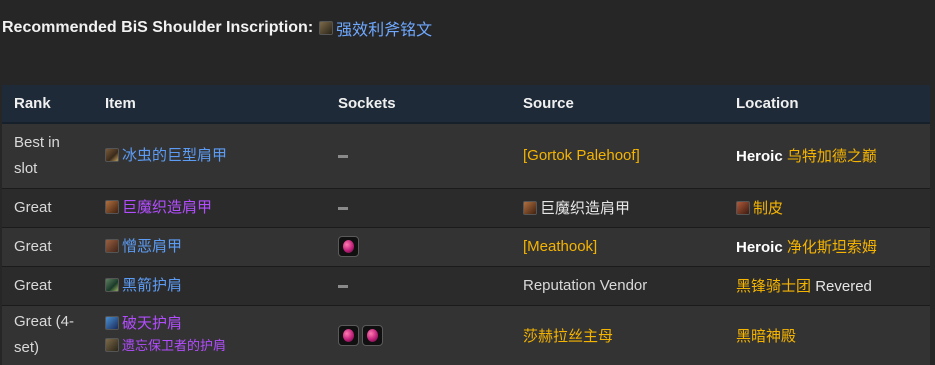  Describe the element at coordinates (585, 208) in the screenshot. I see `source-name: 巨魔织造肩甲` at that location.